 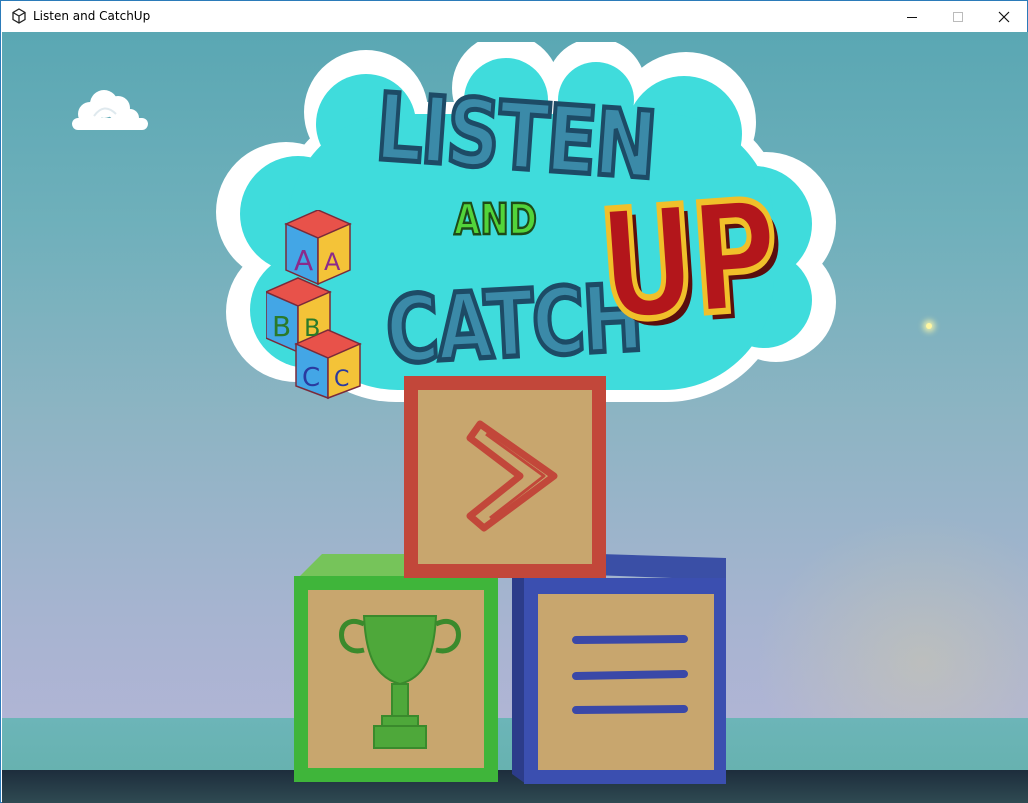 I want to click on unity-logo-icon, so click(x=19, y=16).